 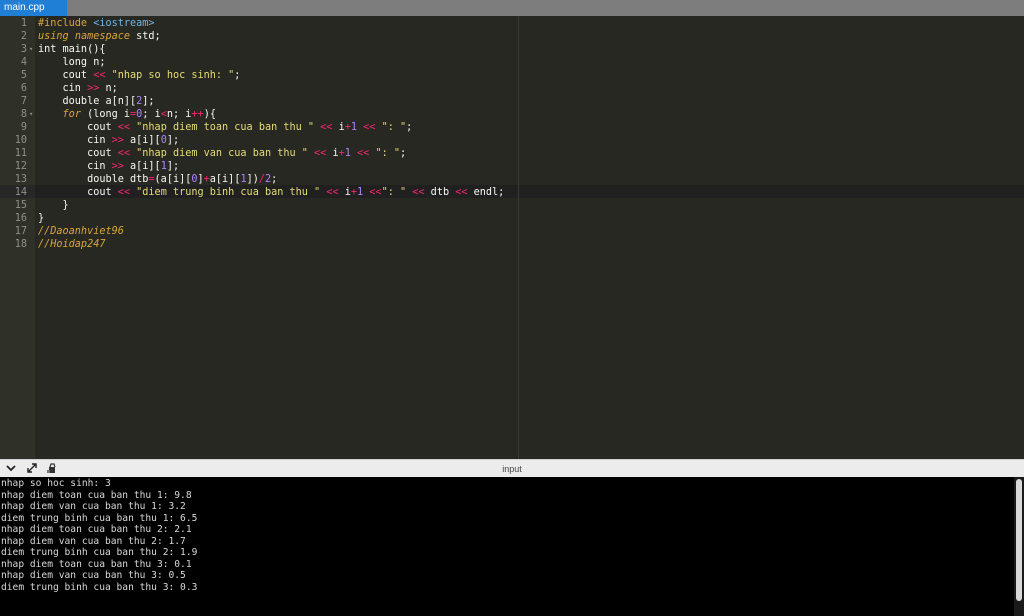 I want to click on code-line: //Daoanhviet96, so click(x=81, y=231).